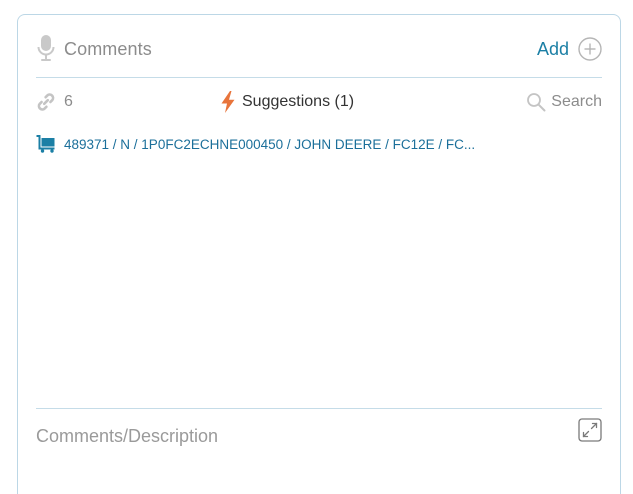 This screenshot has width=633, height=494. I want to click on comments-description-input, so click(303, 436).